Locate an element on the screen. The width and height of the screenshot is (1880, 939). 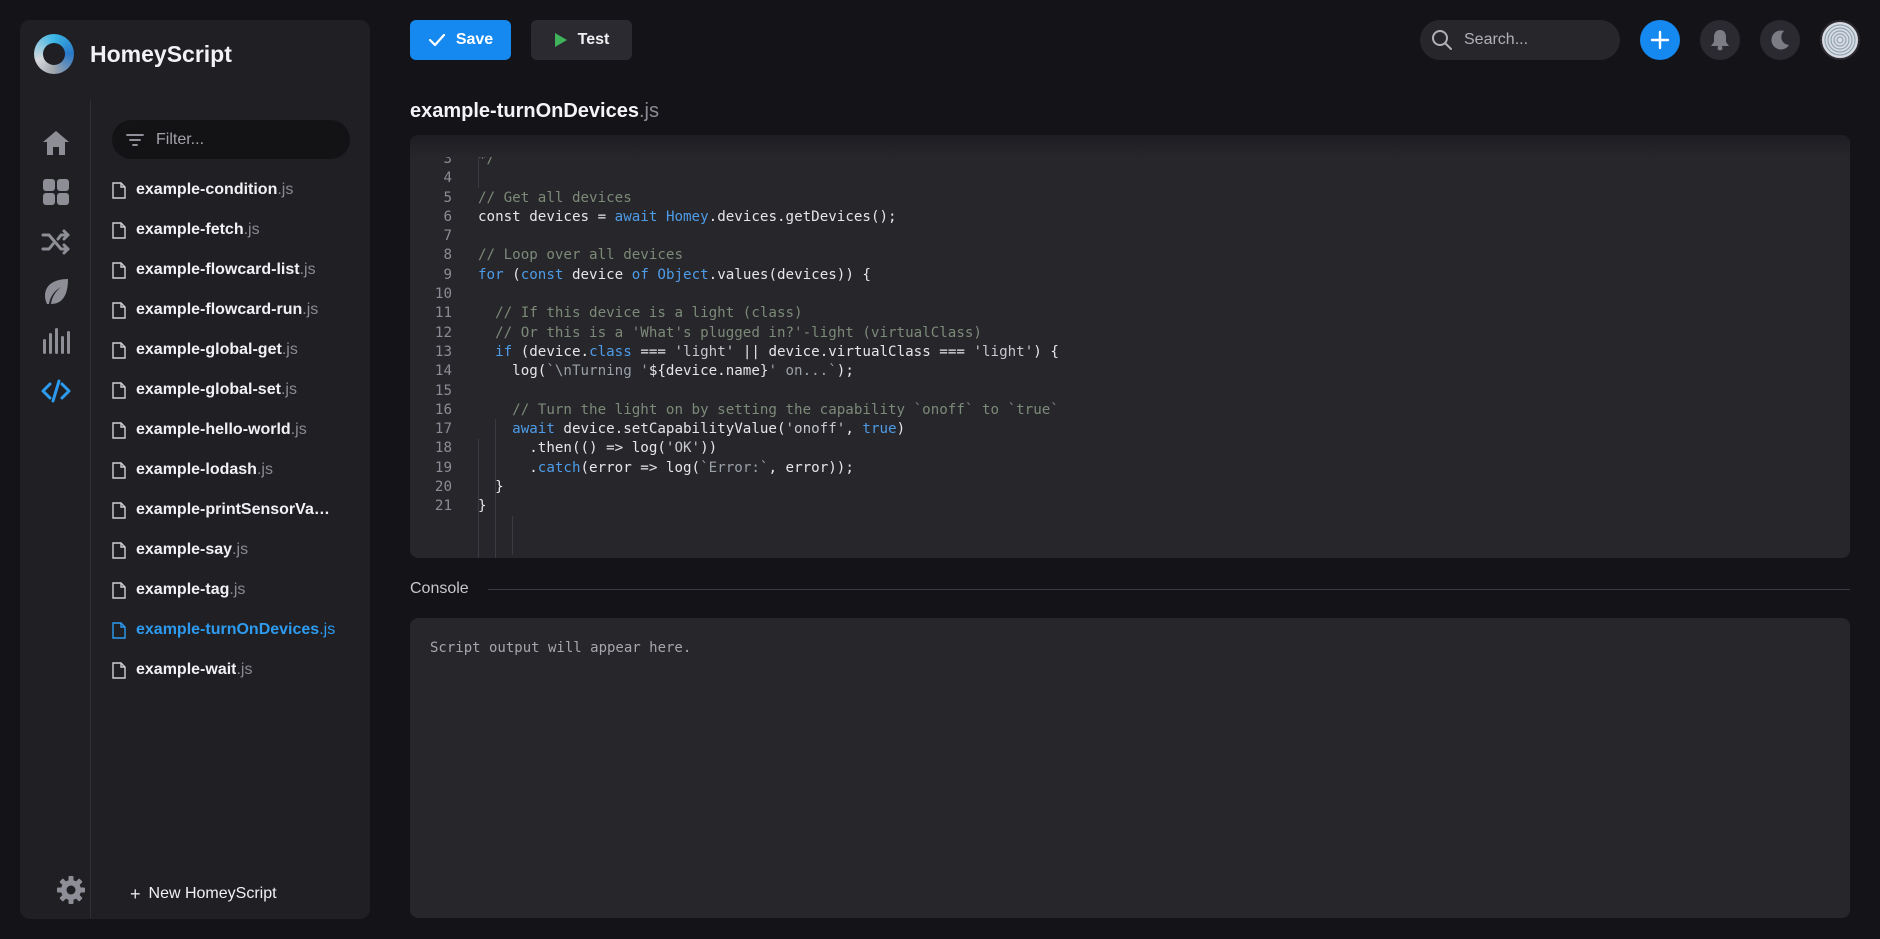
nav-dashboards is located at coordinates (56, 192).